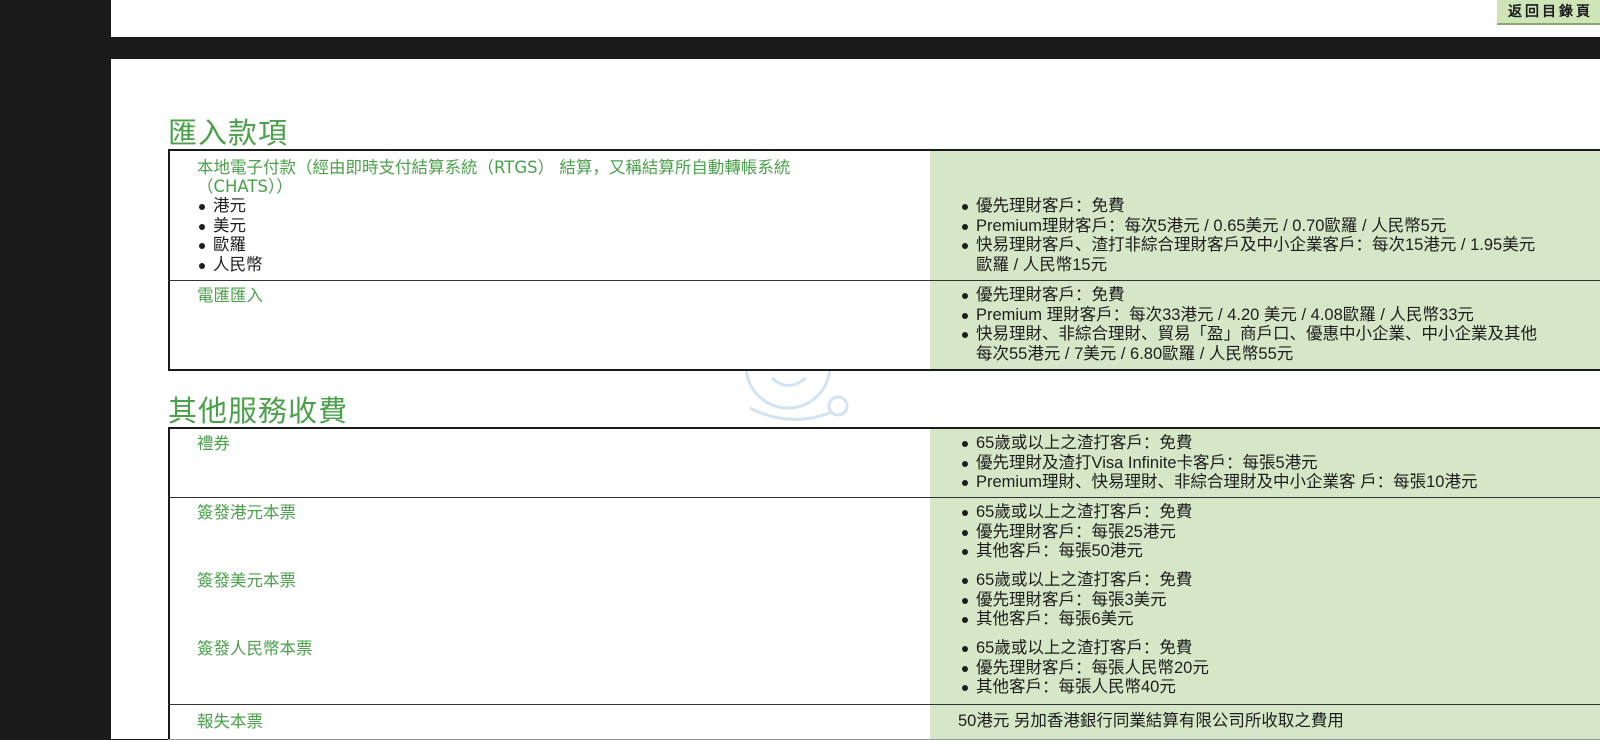 This screenshot has height=740, width=1600. I want to click on list-item: 優先理財客戶：每張25港元, so click(1076, 533).